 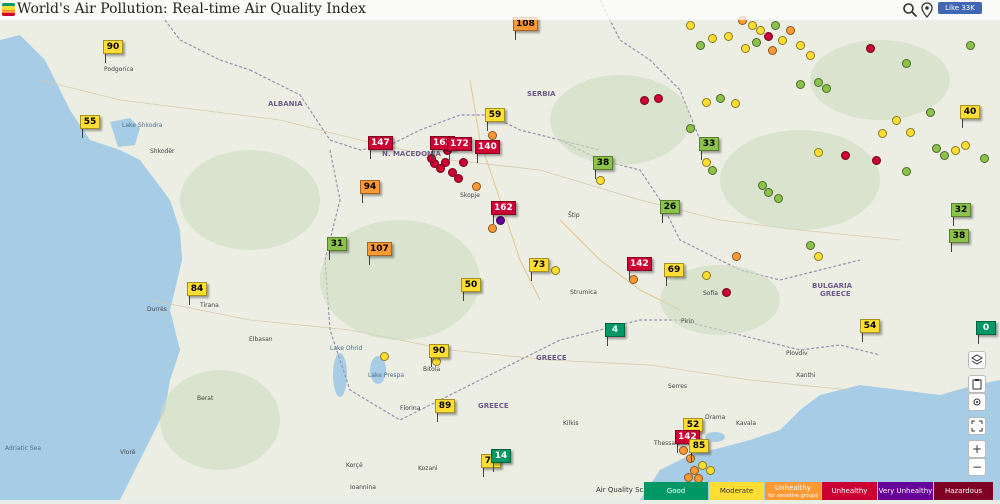 What do you see at coordinates (439, 351) in the screenshot?
I see `aqi-marker-value: 90` at bounding box center [439, 351].